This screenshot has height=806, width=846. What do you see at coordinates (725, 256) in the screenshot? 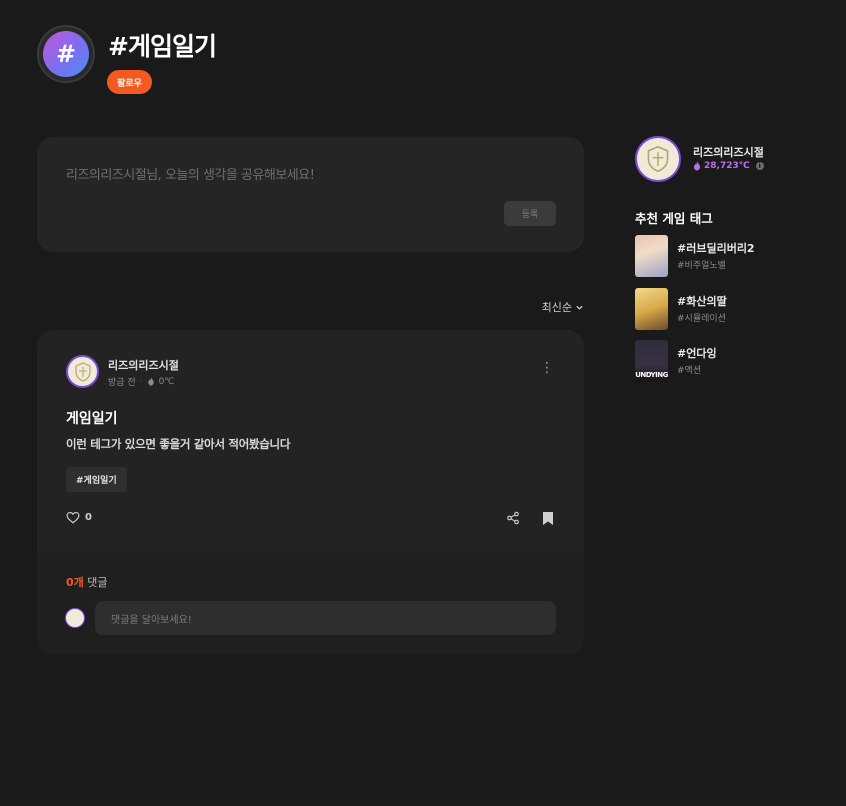
I see `recommended-tag-item: #러브딜리버리2 #비주얼노벨` at bounding box center [725, 256].